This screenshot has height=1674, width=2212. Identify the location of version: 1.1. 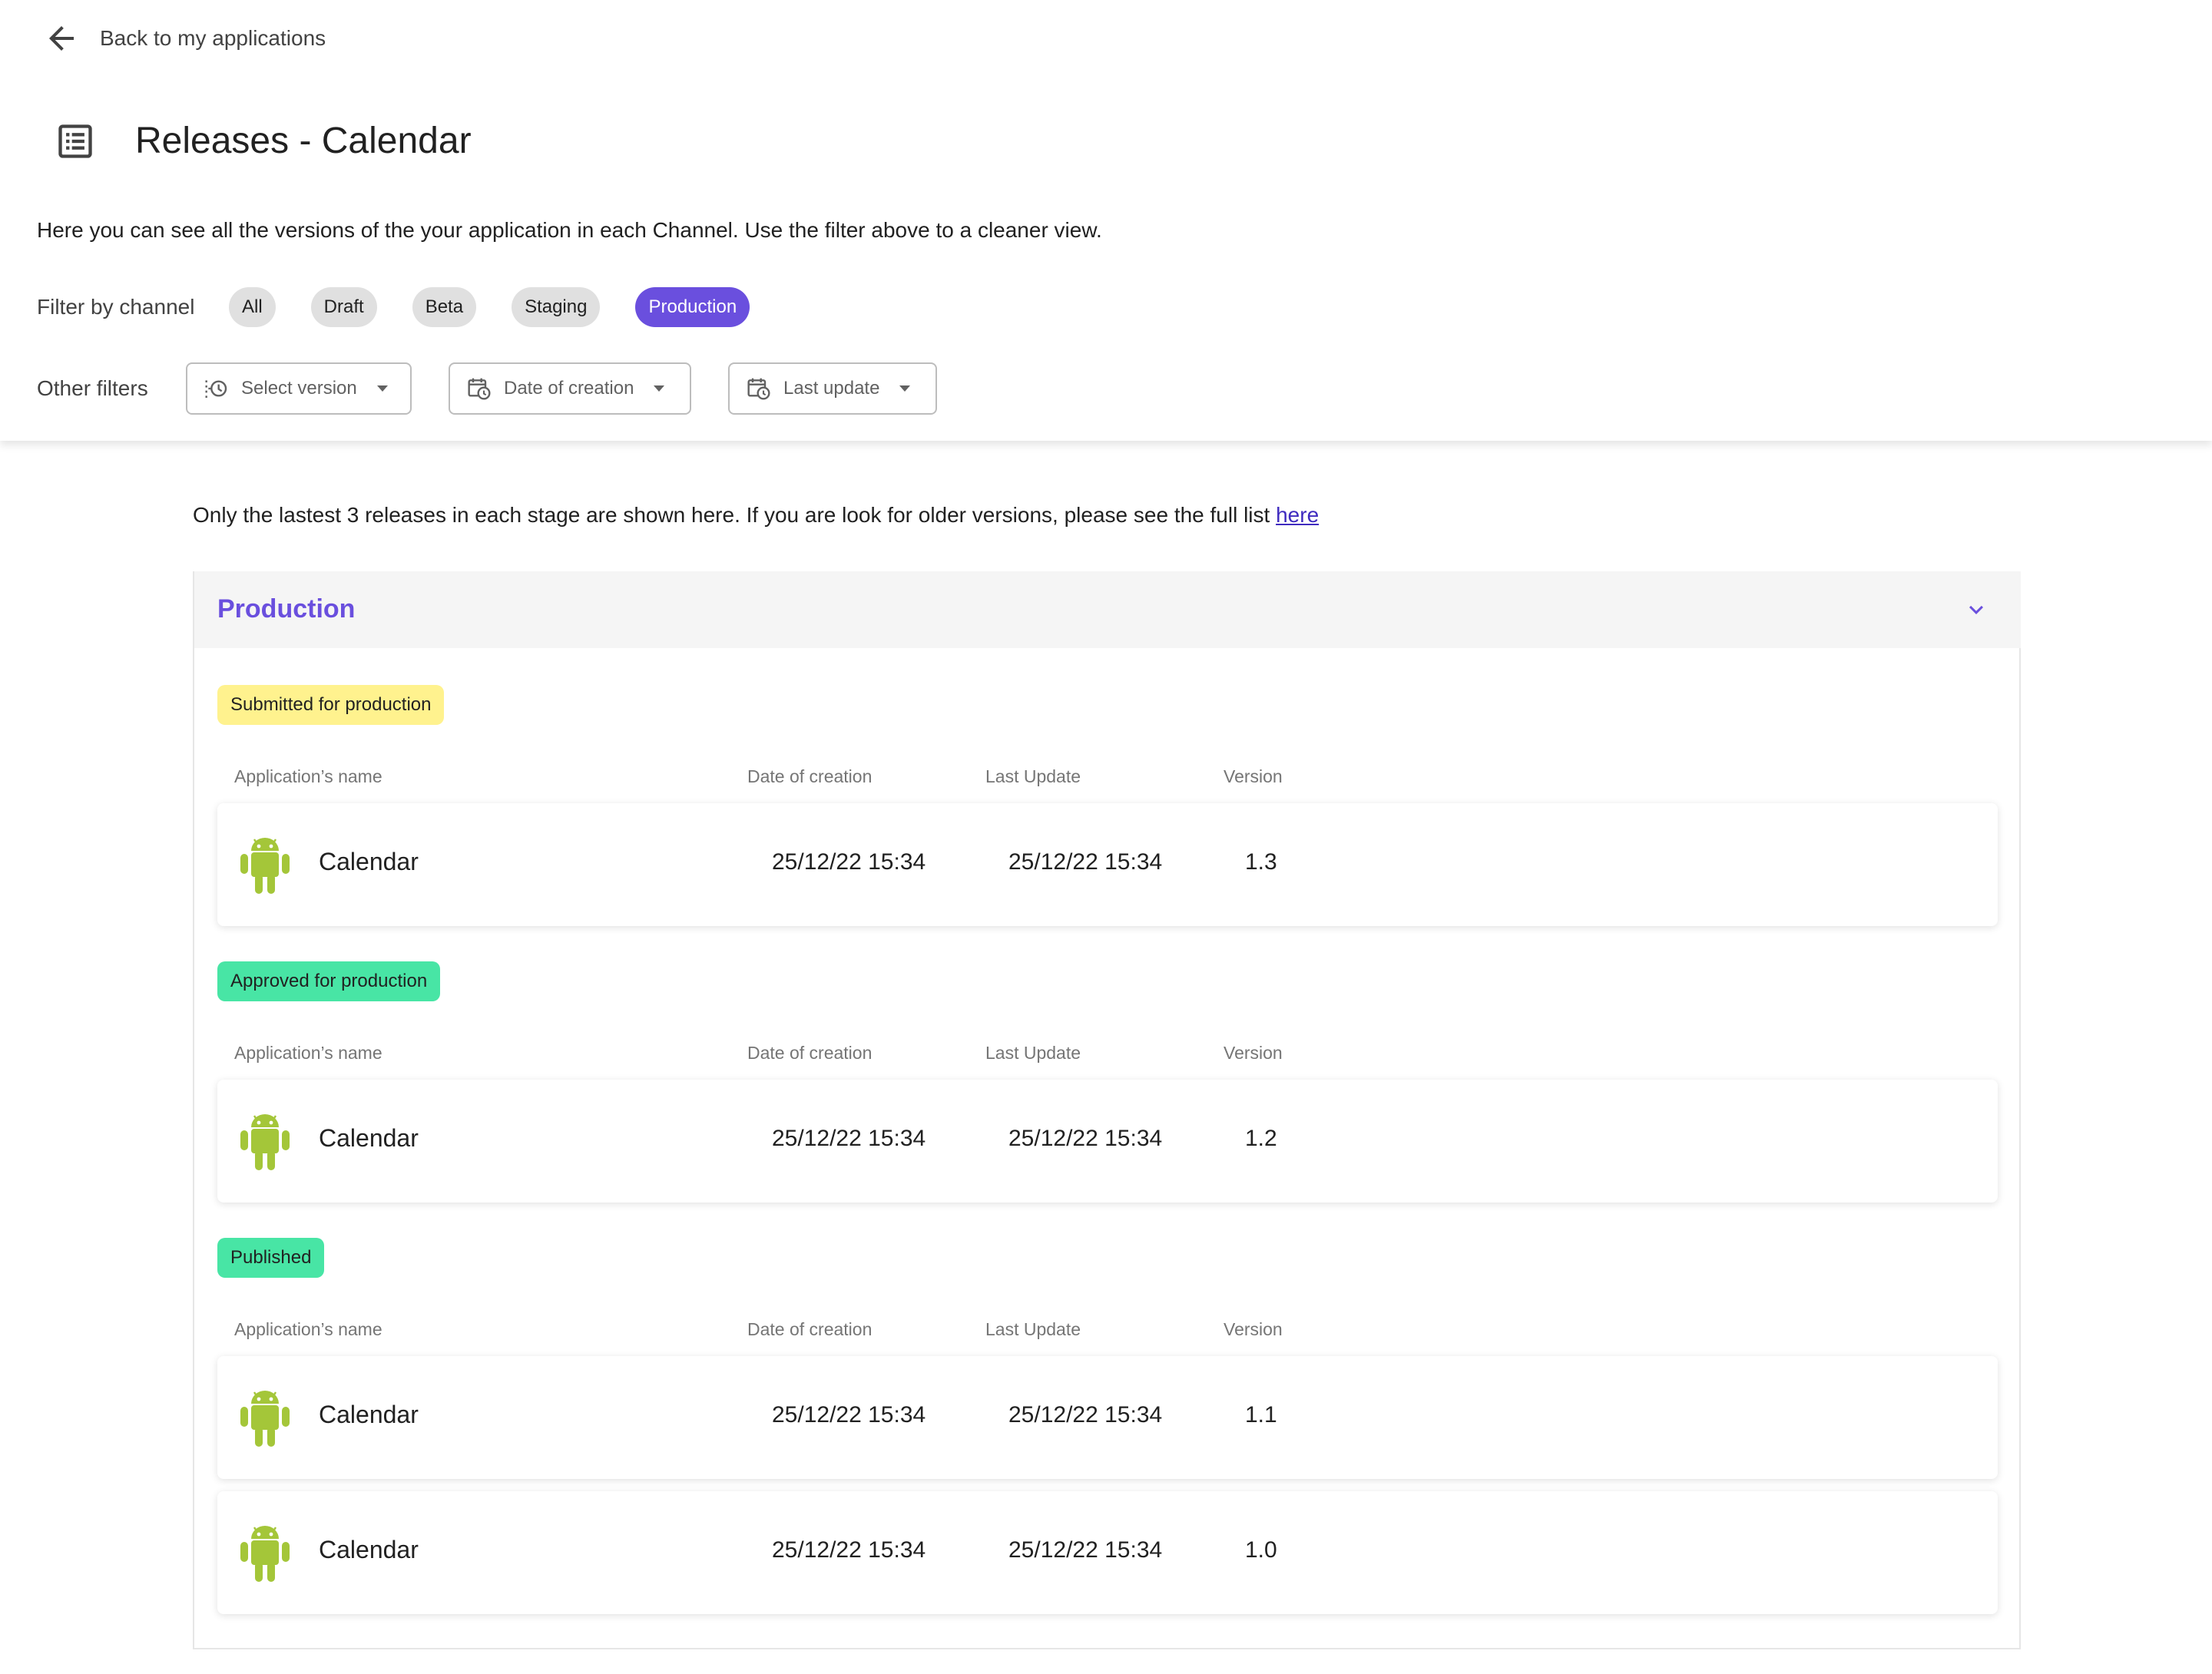
(1261, 1415).